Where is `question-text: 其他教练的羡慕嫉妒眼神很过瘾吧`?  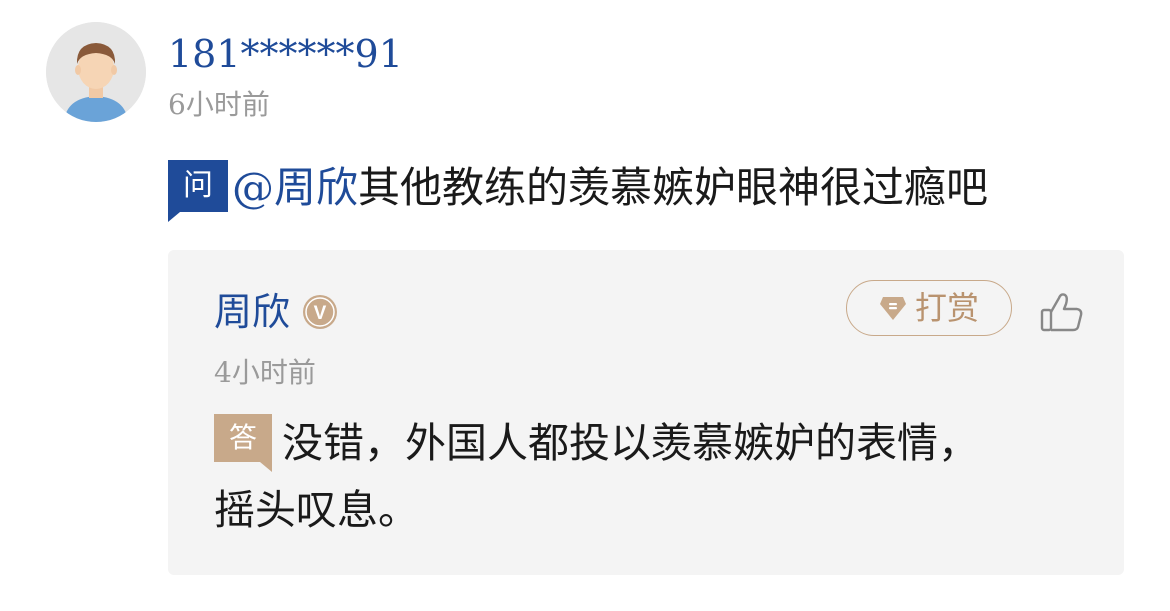
question-text: 其他教练的羡慕嫉妒眼神很过瘾吧 is located at coordinates (673, 187).